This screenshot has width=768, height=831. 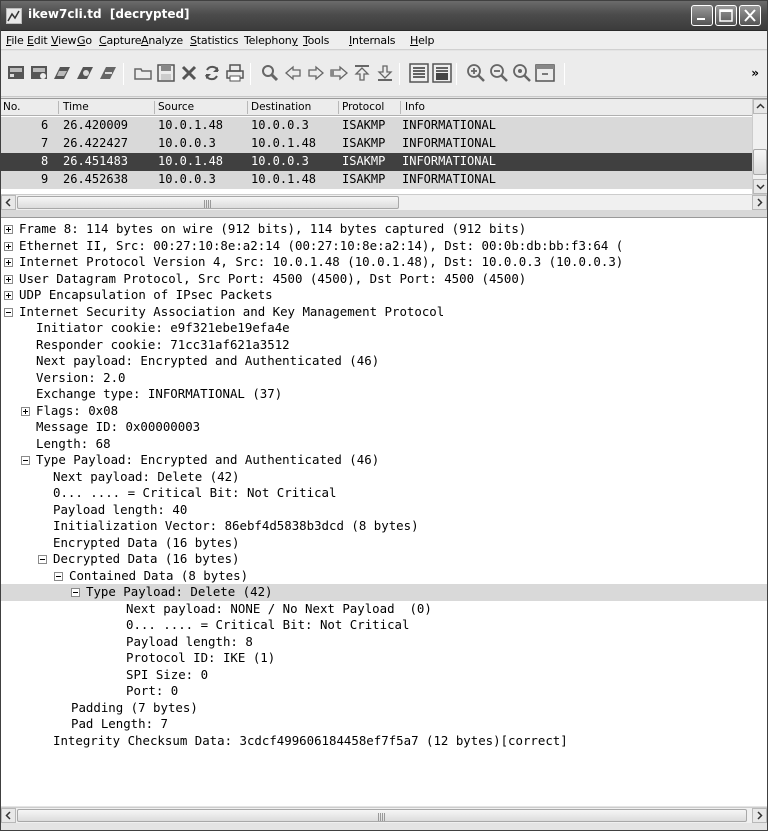 I want to click on detail-tree-item: Message ID: 0x00000003, so click(x=384, y=427).